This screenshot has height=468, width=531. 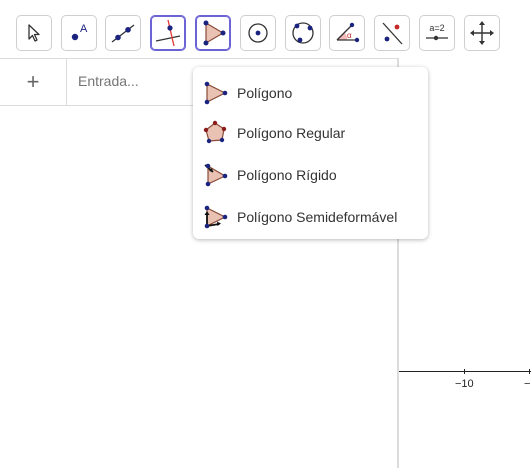 I want to click on toolbar: A α a=2, so click(x=265, y=29).